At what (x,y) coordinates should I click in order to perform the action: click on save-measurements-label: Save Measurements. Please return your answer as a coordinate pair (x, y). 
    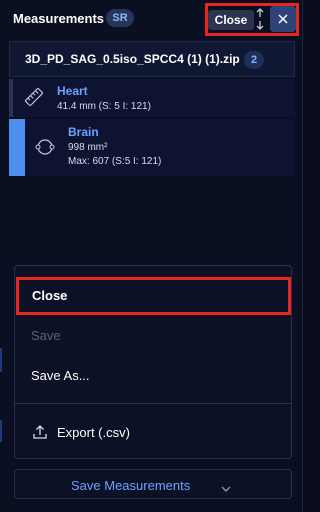
    Looking at the image, I should click on (131, 485).